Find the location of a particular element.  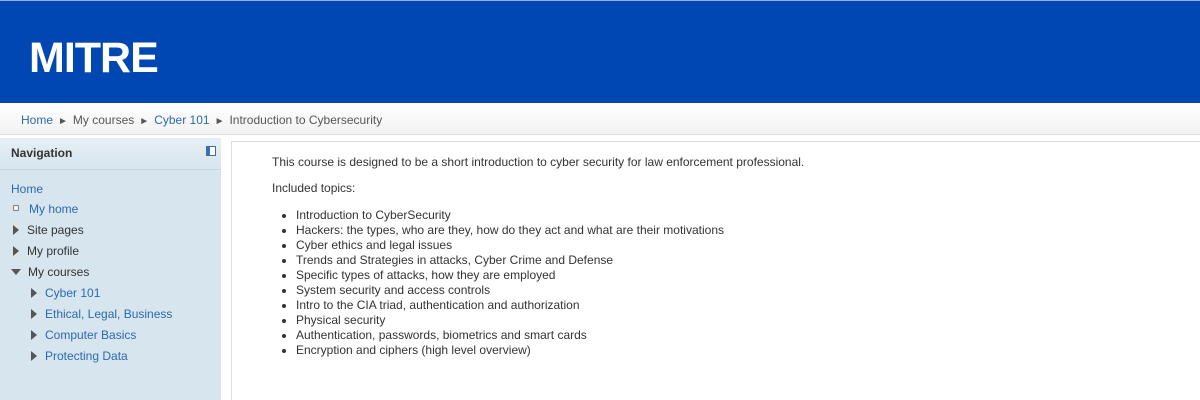

navigation-header: Navigation is located at coordinates (110, 154).